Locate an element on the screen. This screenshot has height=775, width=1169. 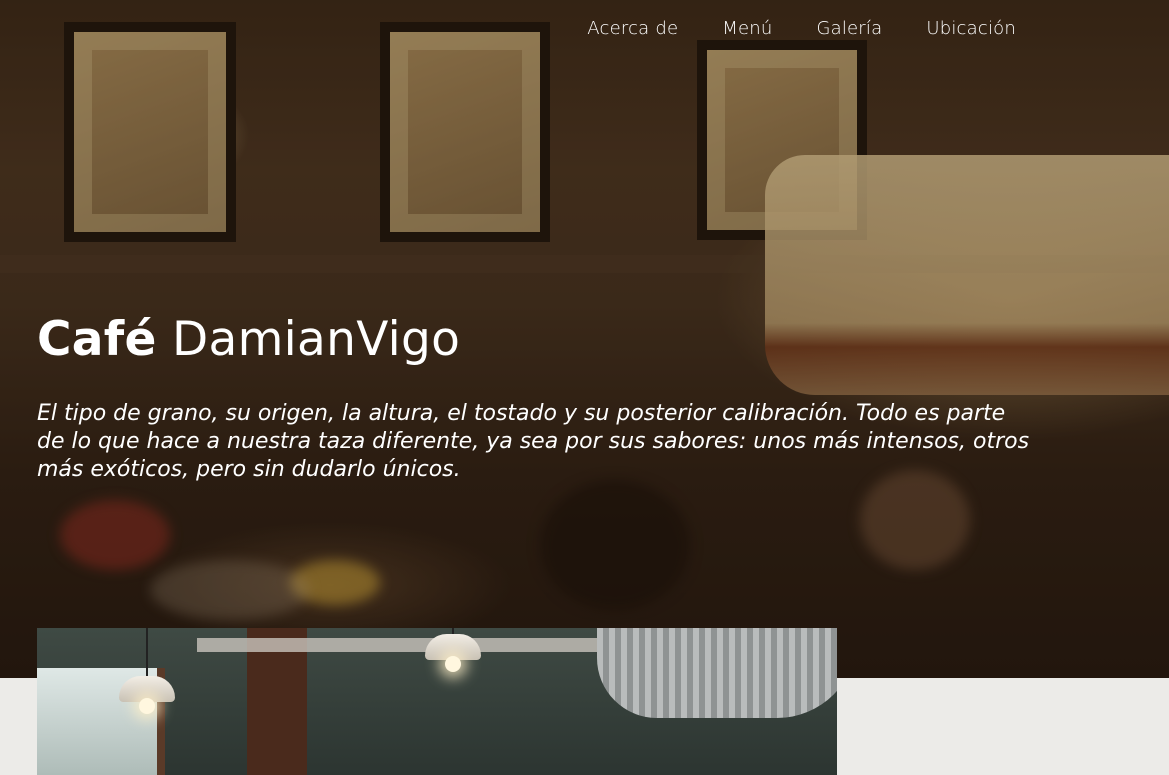
nav-item-acerca-de: Acerca de is located at coordinates (632, 28).